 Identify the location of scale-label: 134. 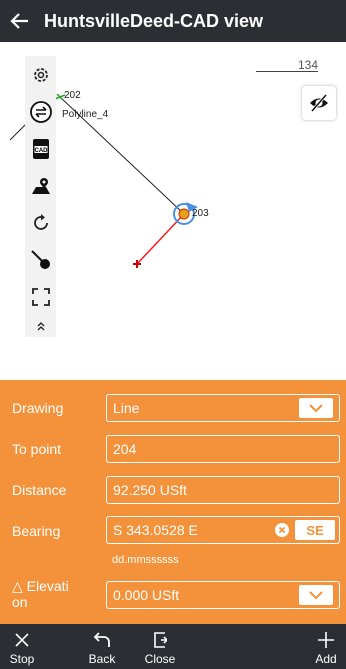
(307, 65).